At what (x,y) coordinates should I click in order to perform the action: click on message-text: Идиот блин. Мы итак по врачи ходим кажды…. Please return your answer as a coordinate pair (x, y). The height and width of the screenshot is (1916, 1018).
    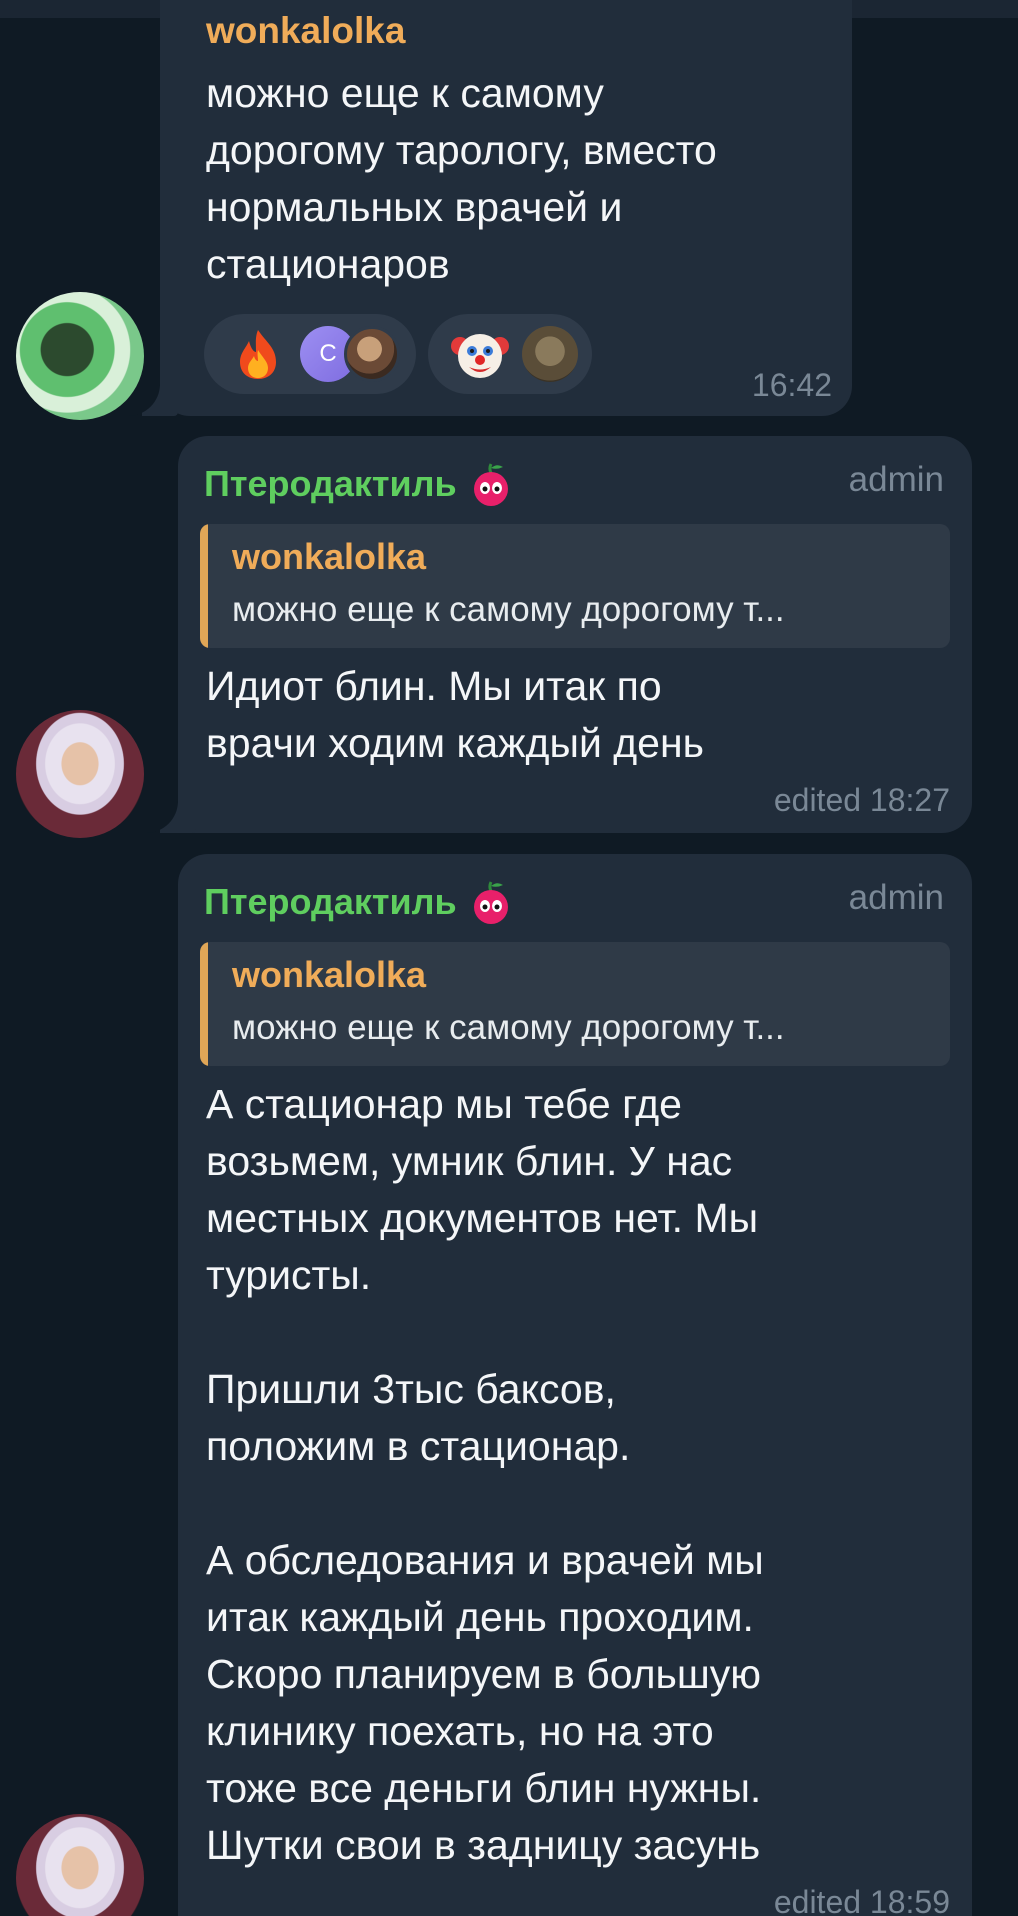
    Looking at the image, I should click on (455, 714).